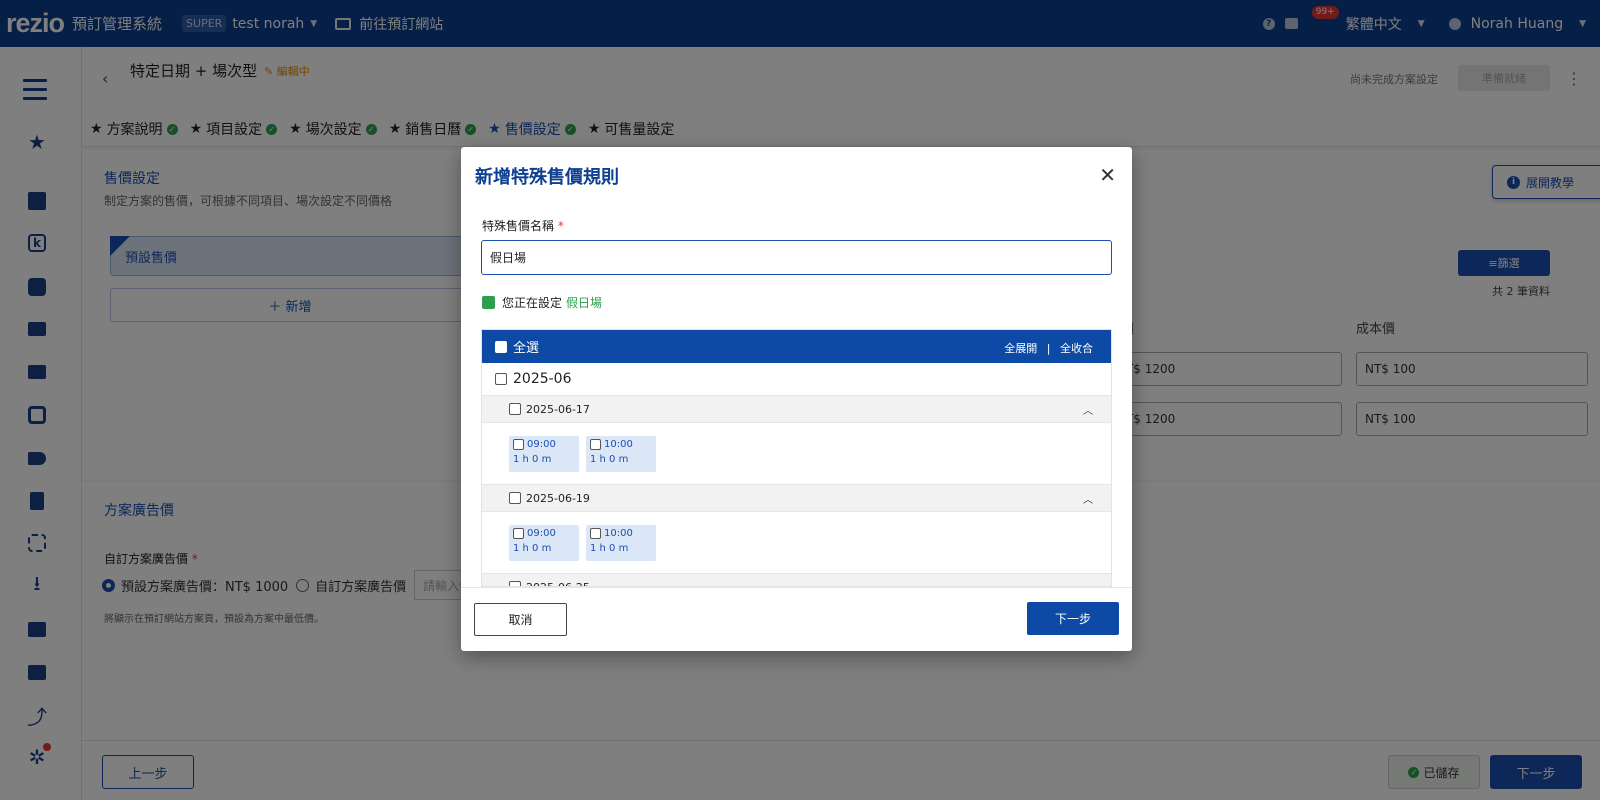 The image size is (1600, 800). Describe the element at coordinates (1076, 348) in the screenshot. I see `collapse-all-link: 全收合` at that location.